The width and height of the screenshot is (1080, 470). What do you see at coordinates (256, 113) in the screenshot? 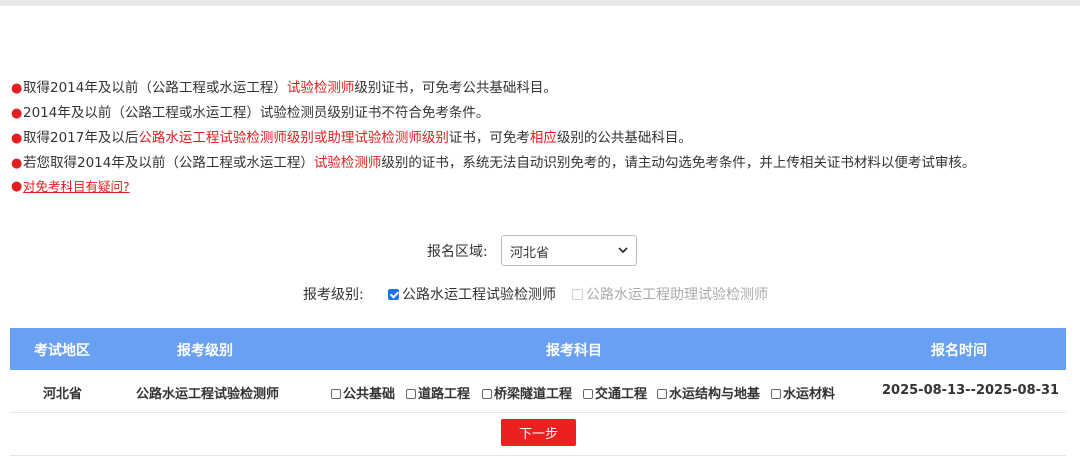
I see `note-text: 2014年及以前（公路工程或水运工程）试验检测员级别证书不符合免考条件。` at bounding box center [256, 113].